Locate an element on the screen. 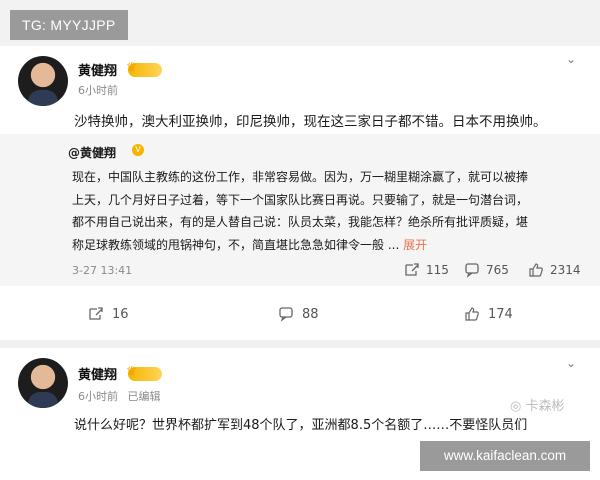  weibo-watermark: ◎ 卡森彬 is located at coordinates (537, 406).